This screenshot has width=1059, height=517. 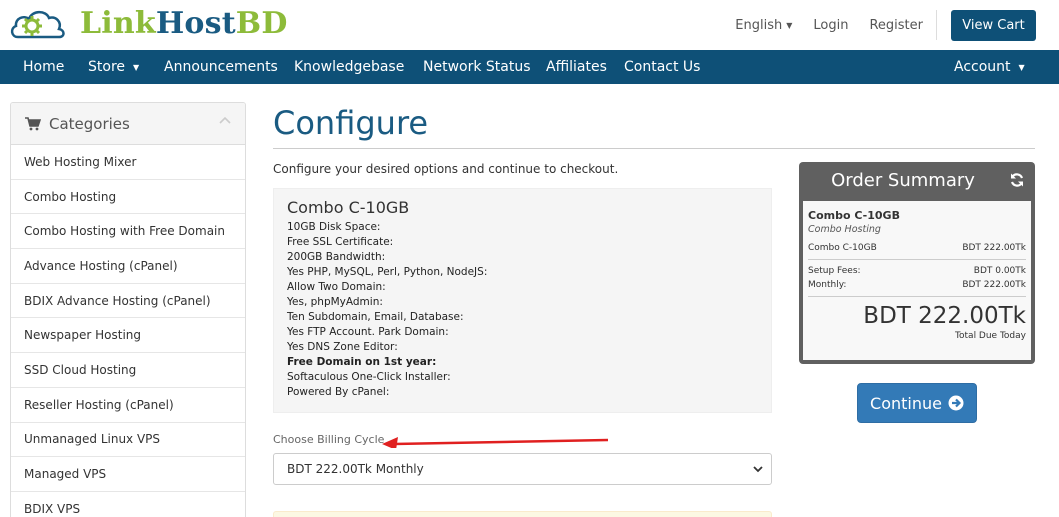 I want to click on summary-monthly-value: BDT 222.00Tk, so click(x=994, y=285).